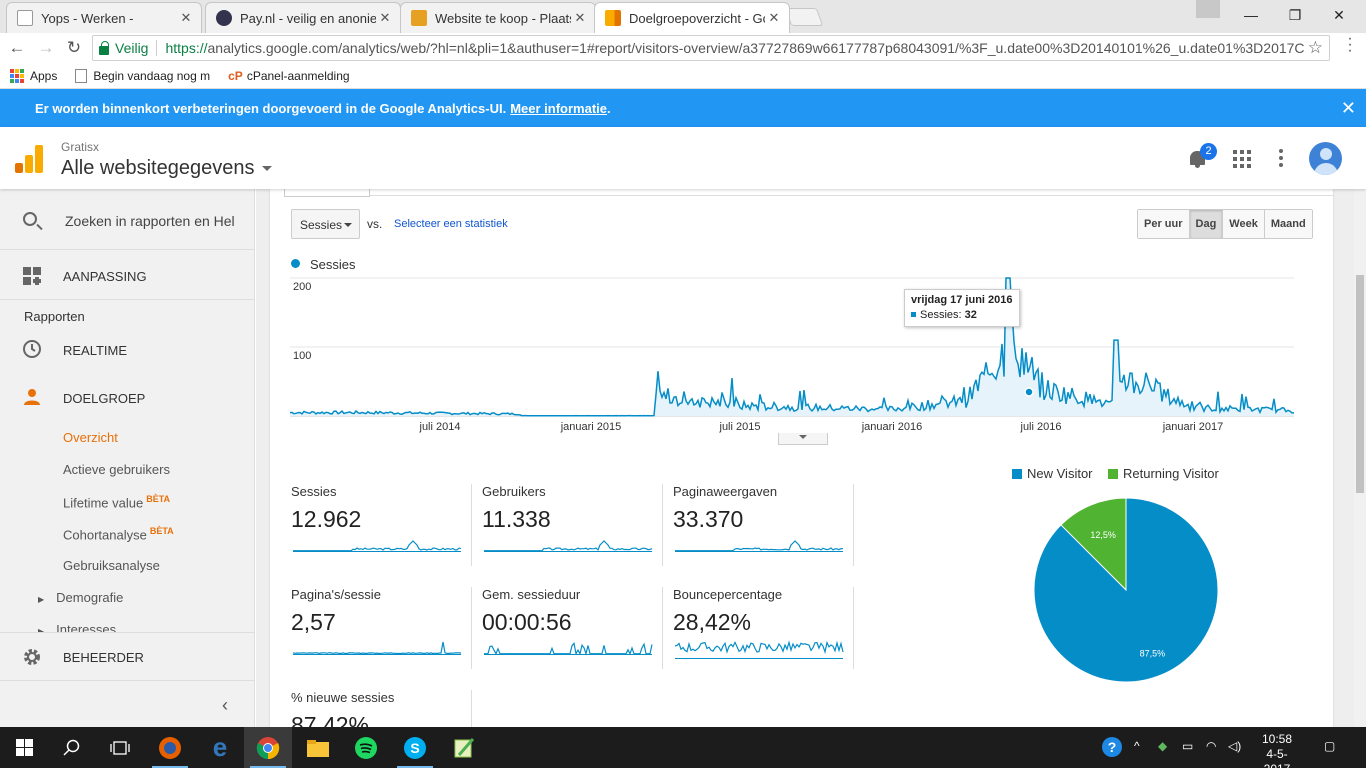 The width and height of the screenshot is (1366, 777). Describe the element at coordinates (127, 350) in the screenshot. I see `sidebar-item-realtime: REALTIME` at that location.